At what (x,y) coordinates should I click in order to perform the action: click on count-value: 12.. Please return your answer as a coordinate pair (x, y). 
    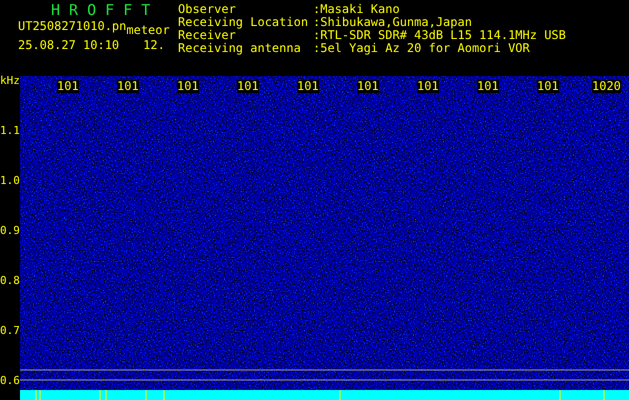
    Looking at the image, I should click on (154, 45).